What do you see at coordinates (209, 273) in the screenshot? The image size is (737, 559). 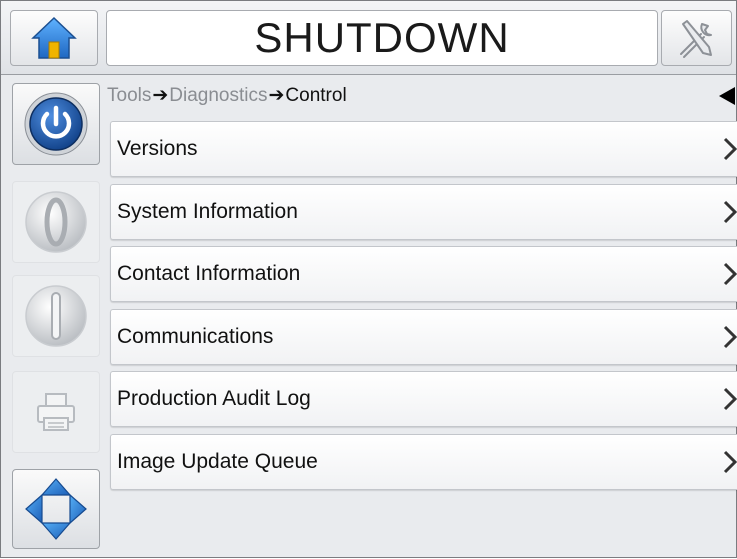 I see `menu-item-label: Contact Information` at bounding box center [209, 273].